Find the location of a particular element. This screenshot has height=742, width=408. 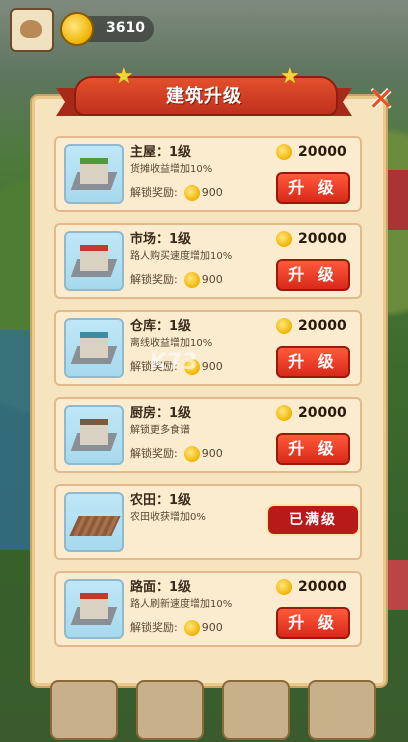

max-level-badge: 已满级 is located at coordinates (313, 520).